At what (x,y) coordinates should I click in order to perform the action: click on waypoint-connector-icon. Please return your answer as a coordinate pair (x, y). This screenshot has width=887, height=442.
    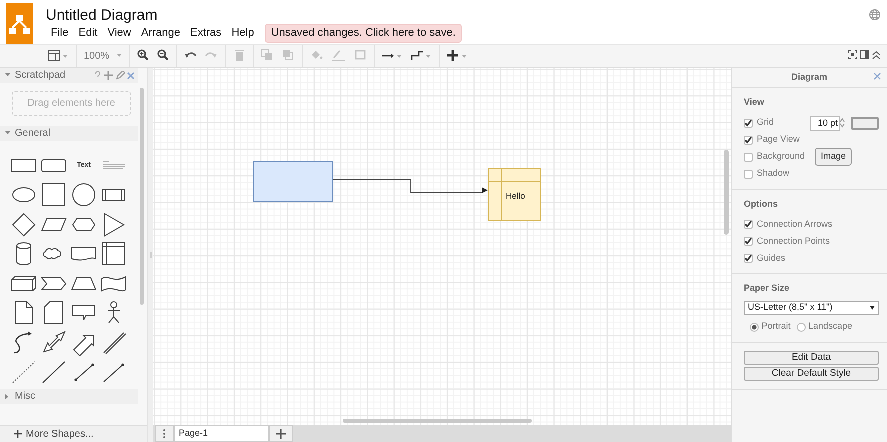
    Looking at the image, I should click on (421, 56).